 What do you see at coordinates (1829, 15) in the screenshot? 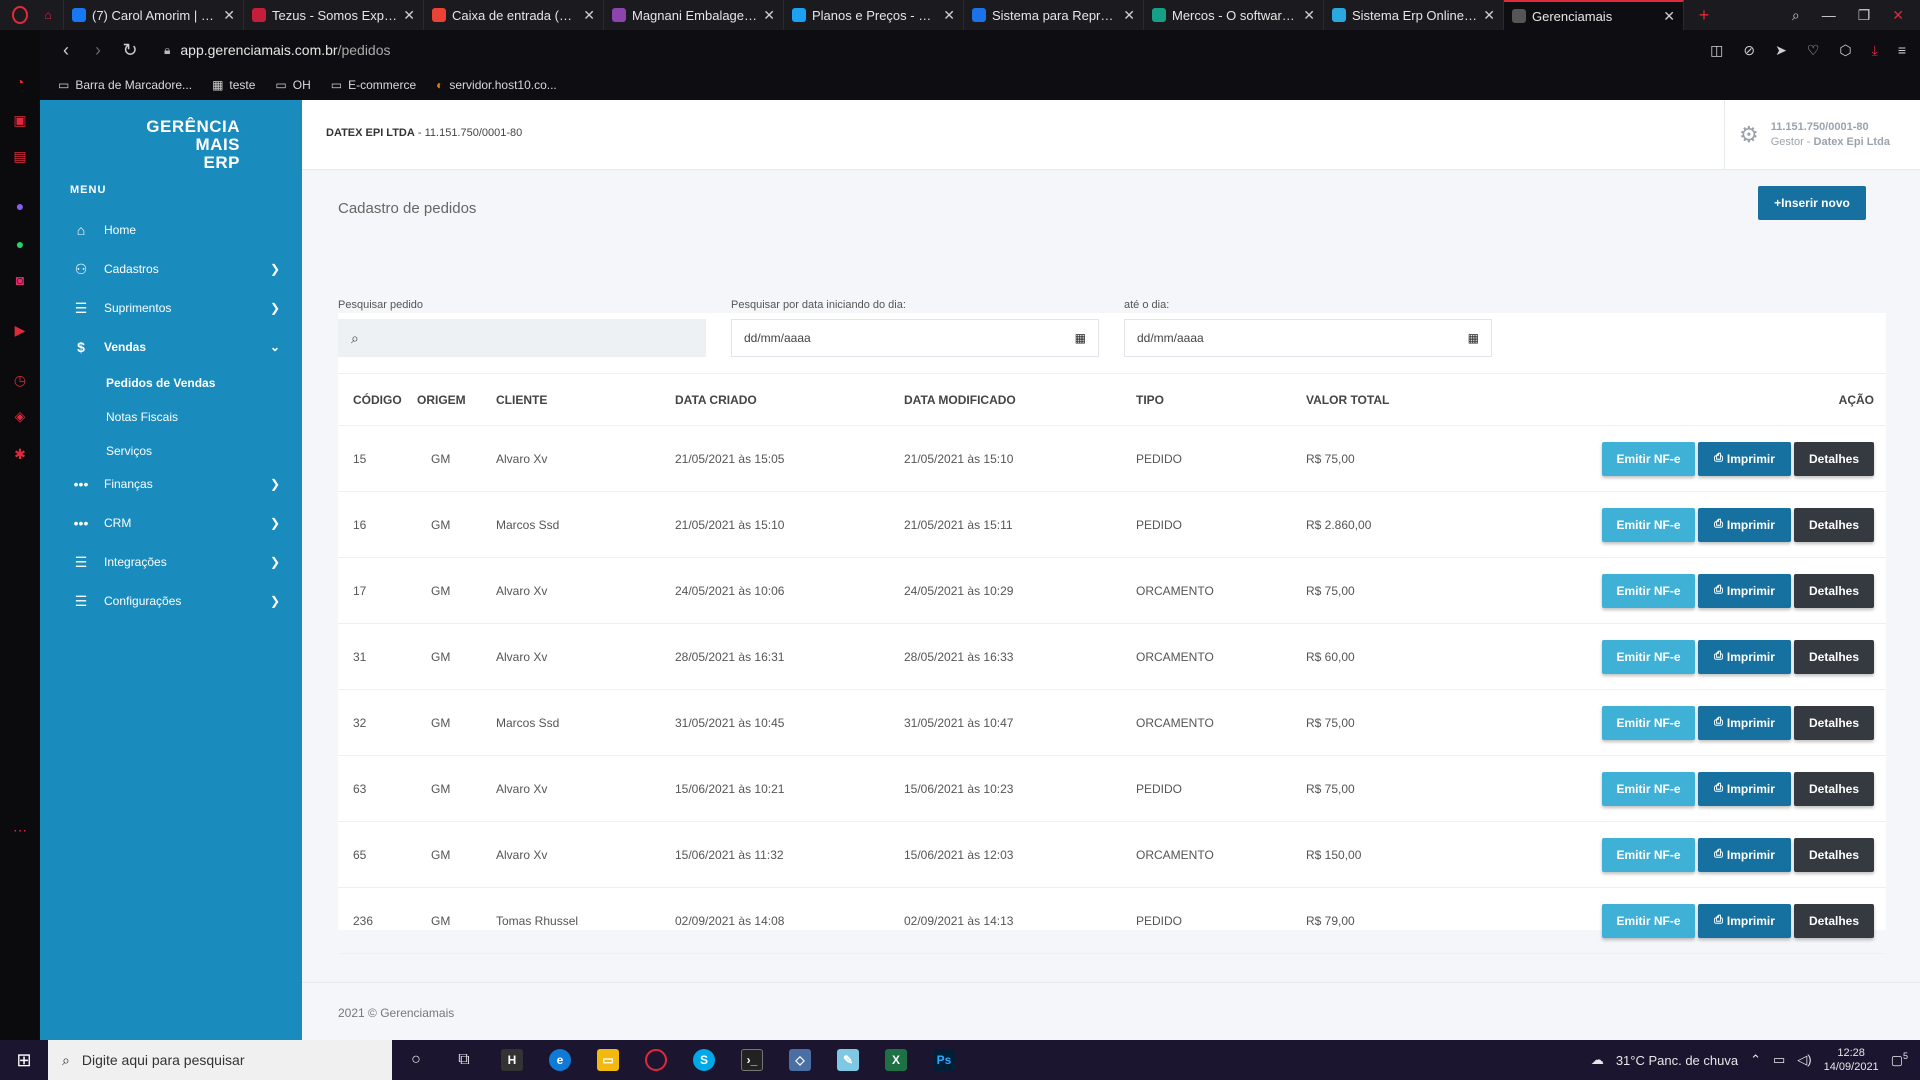
I see `minimize-icon: —` at bounding box center [1829, 15].